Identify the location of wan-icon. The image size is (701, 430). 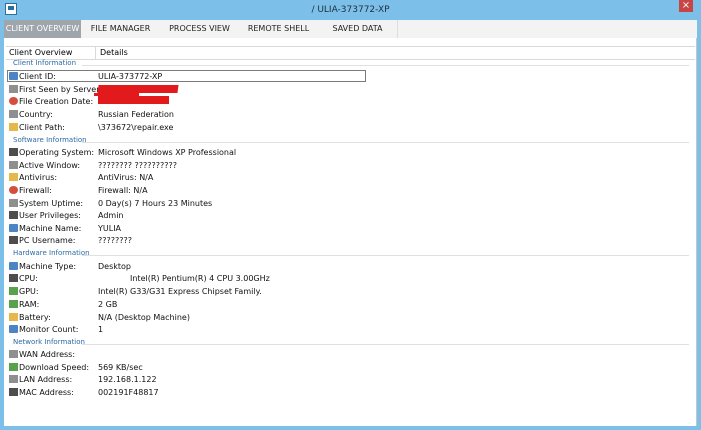
(13, 354).